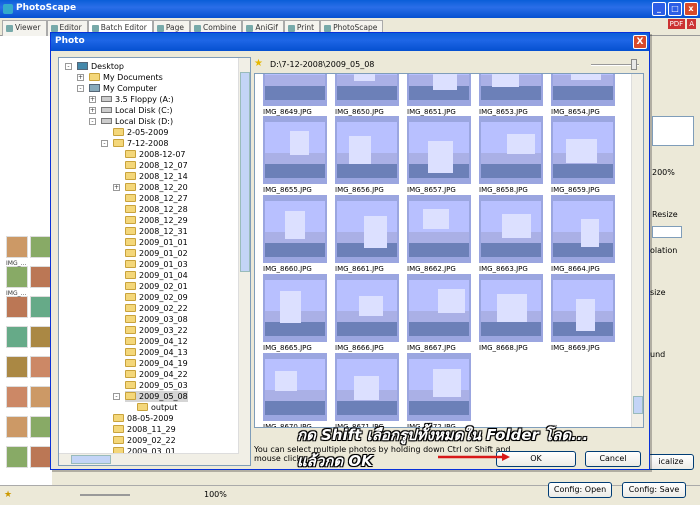 The height and width of the screenshot is (505, 700). I want to click on tree-node: +3.5 Floppy (A:), so click(131, 99).